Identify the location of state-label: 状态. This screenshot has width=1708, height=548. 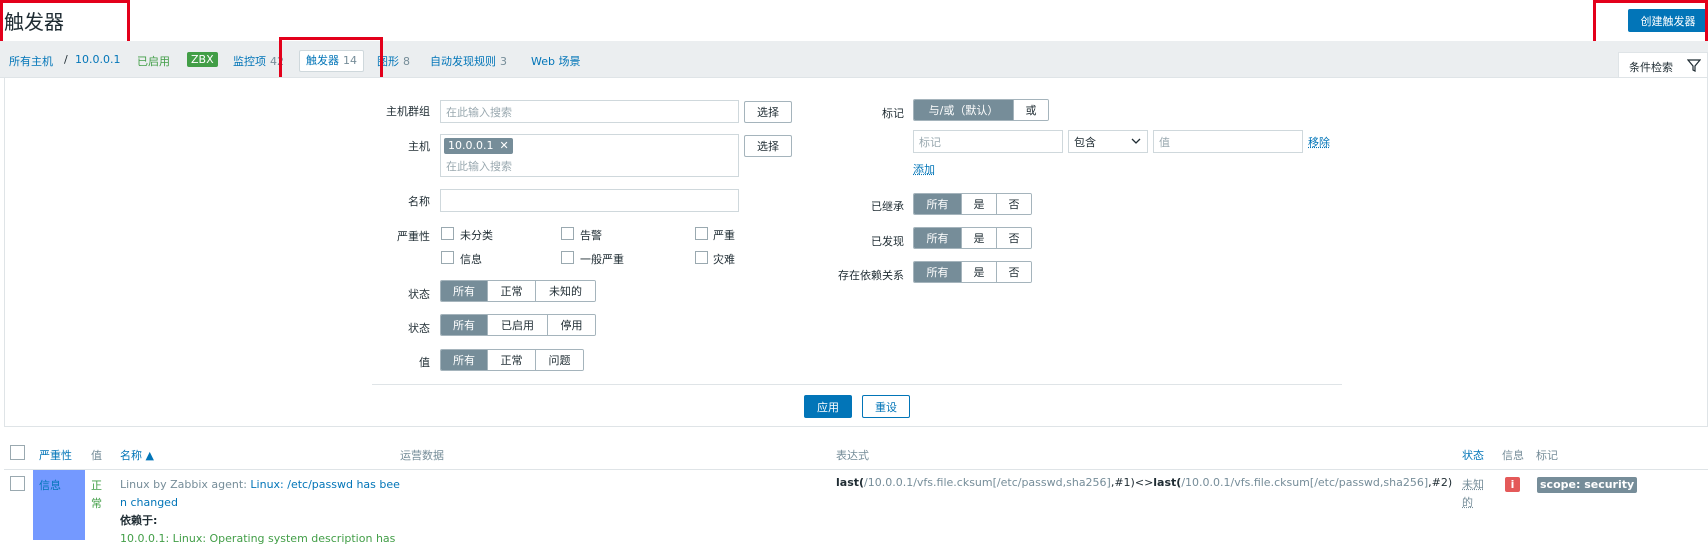
(419, 294).